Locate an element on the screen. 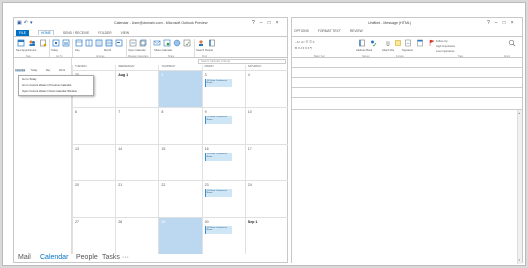 The image size is (528, 268). calendar-day-cell: Aug 1 is located at coordinates (137, 88).